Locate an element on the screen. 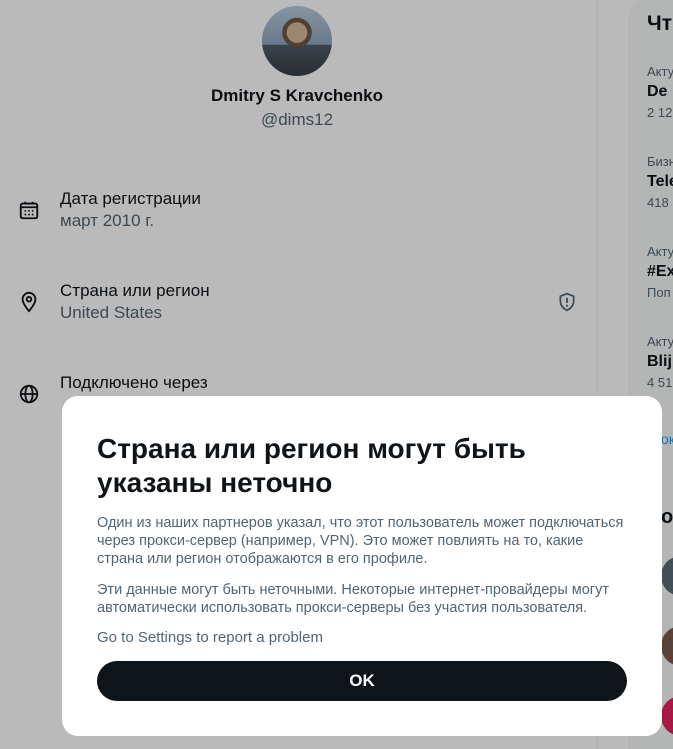  ok-button: OK is located at coordinates (362, 681).